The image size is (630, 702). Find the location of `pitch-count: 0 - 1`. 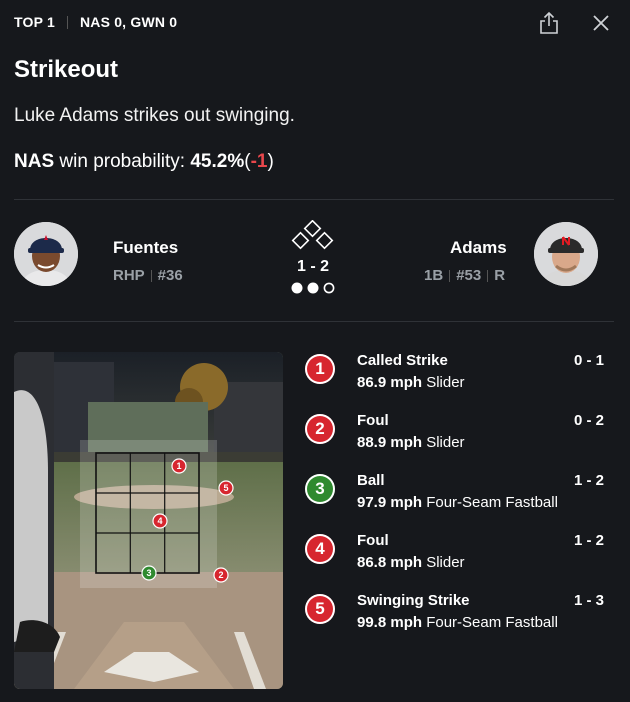

pitch-count: 0 - 1 is located at coordinates (588, 360).